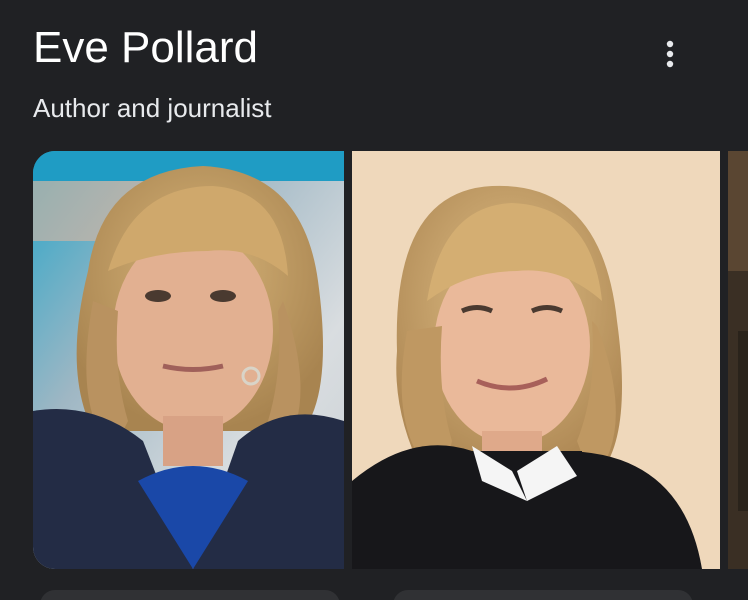  What do you see at coordinates (146, 47) in the screenshot?
I see `entity-title: Eve Pollard` at bounding box center [146, 47].